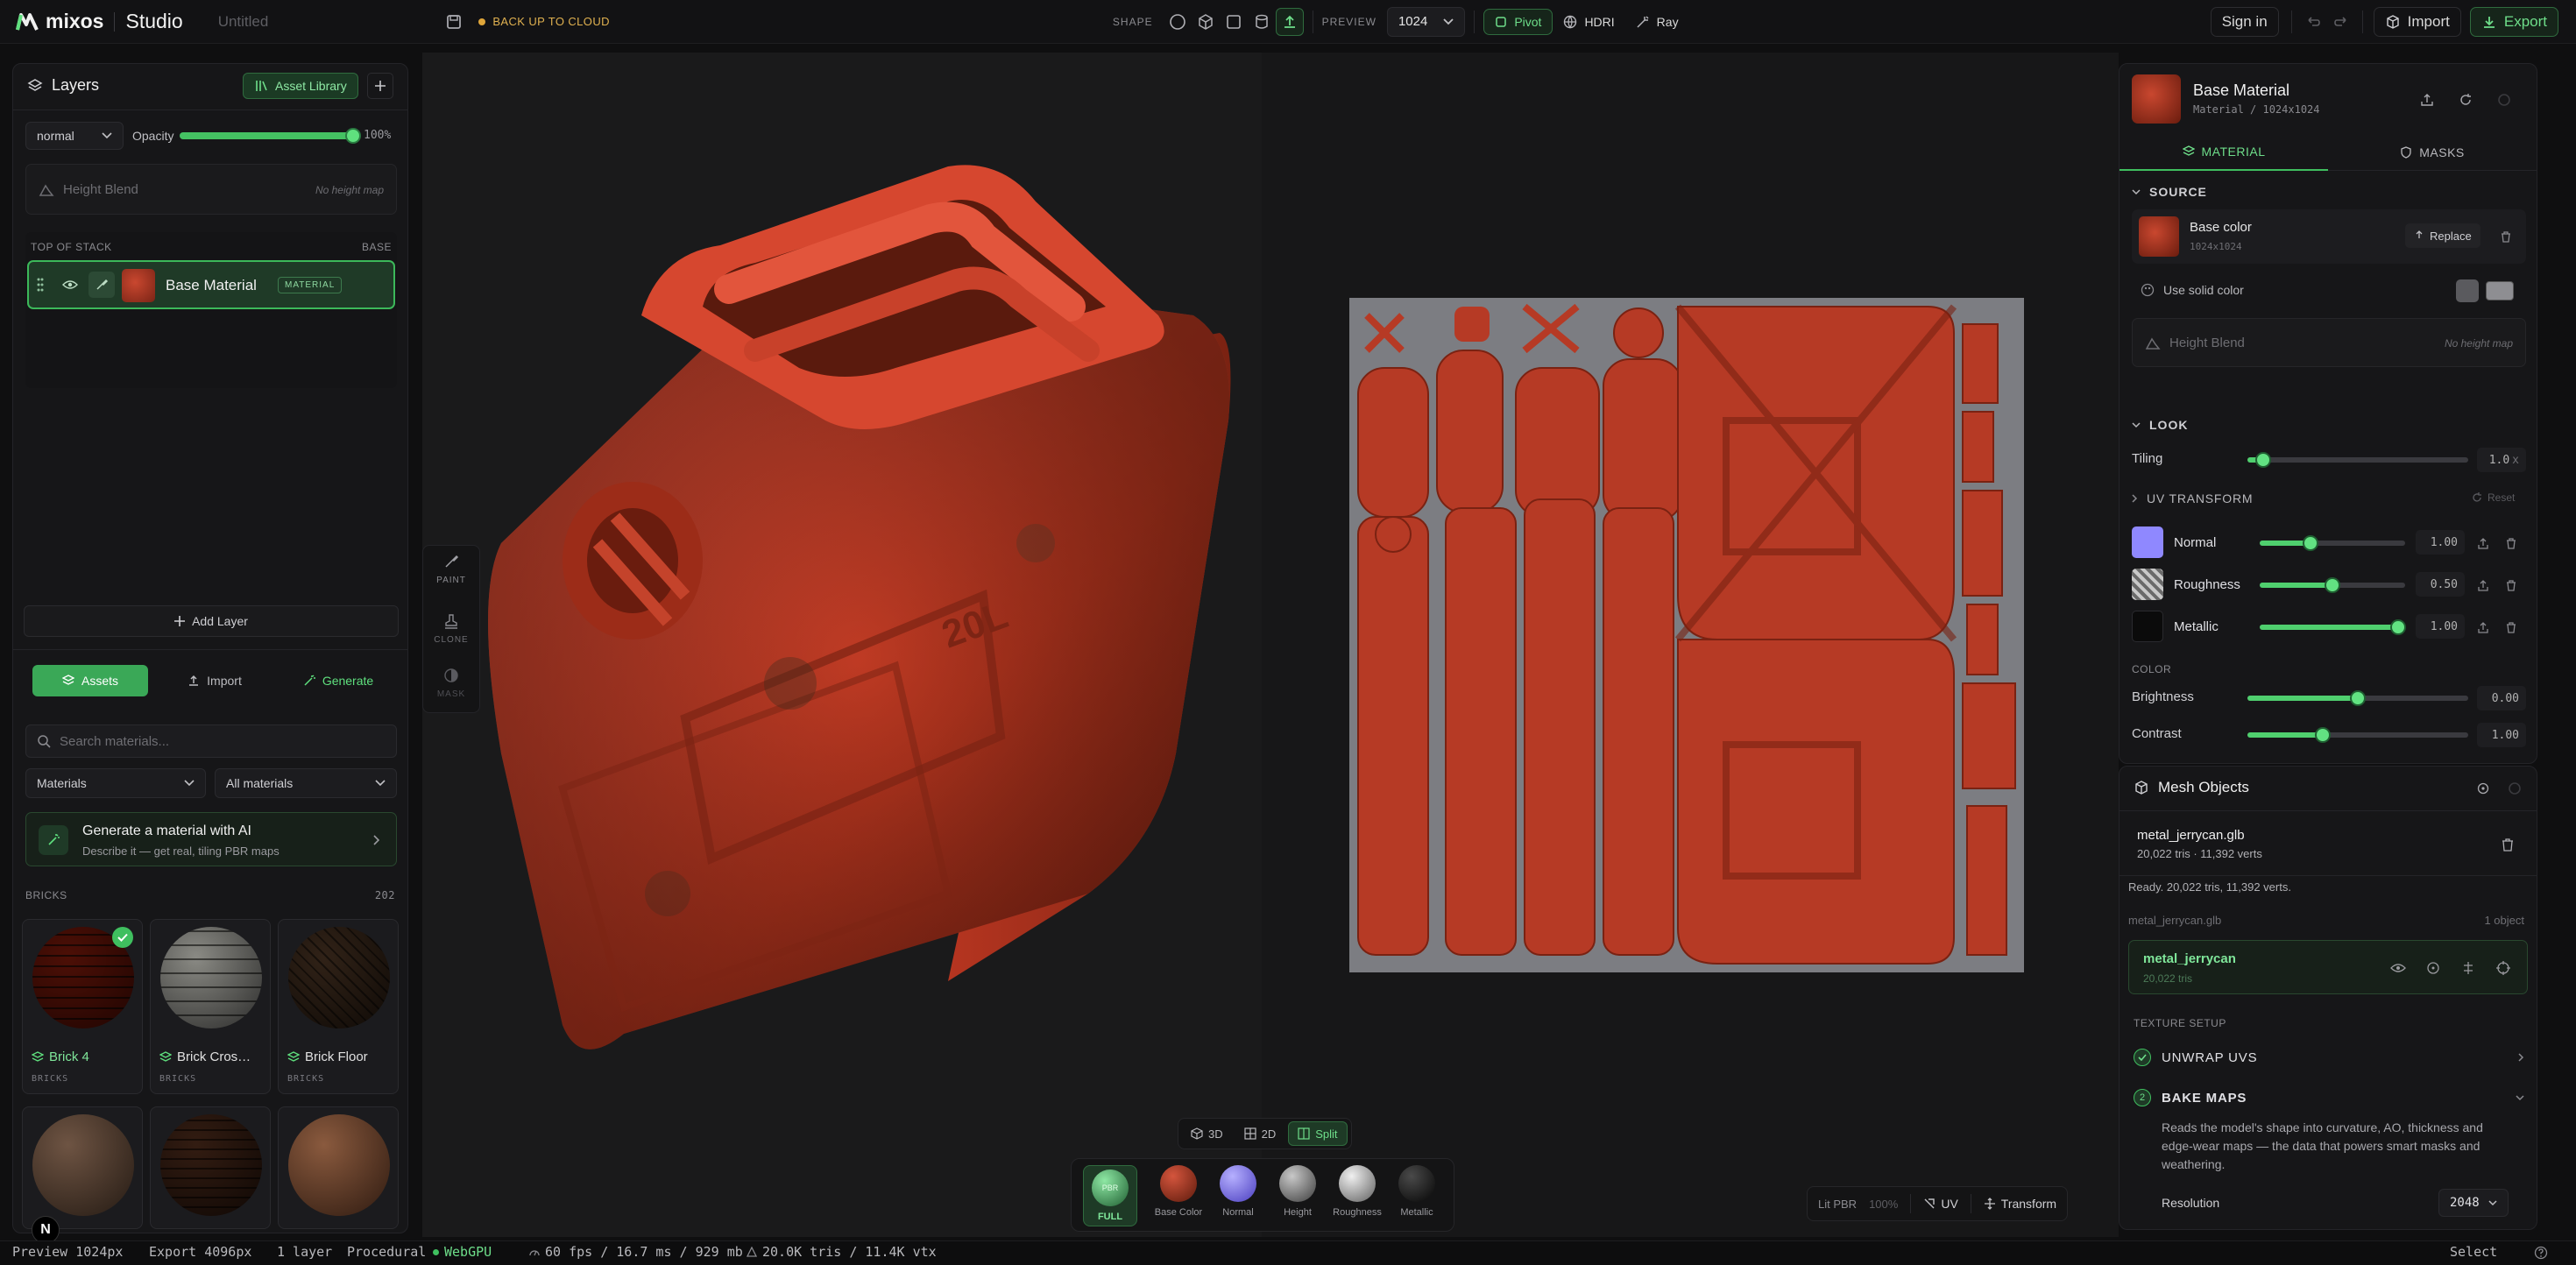  What do you see at coordinates (1940, 1204) in the screenshot?
I see `uv-toggle: UV` at bounding box center [1940, 1204].